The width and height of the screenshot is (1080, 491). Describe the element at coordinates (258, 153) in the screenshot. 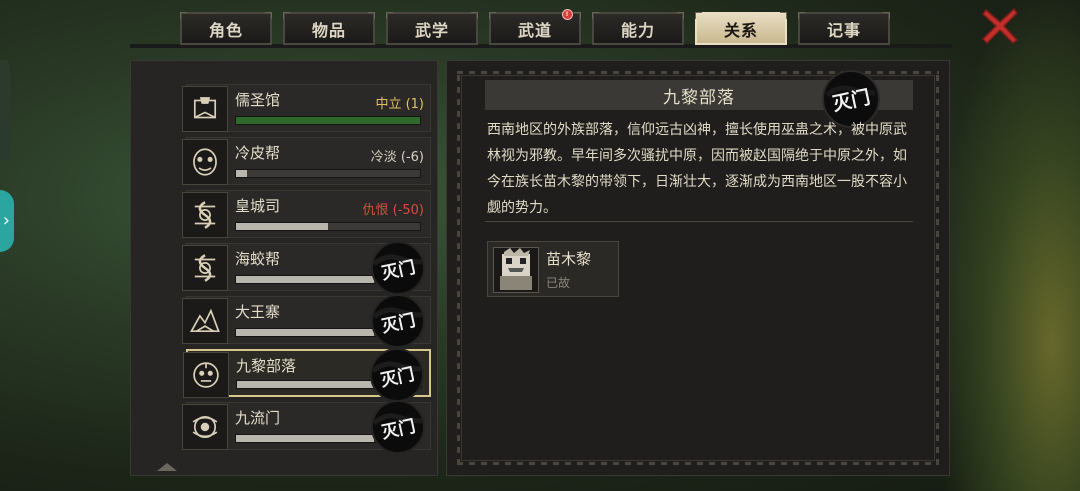

I see `faction-name: 冷皮帮` at that location.